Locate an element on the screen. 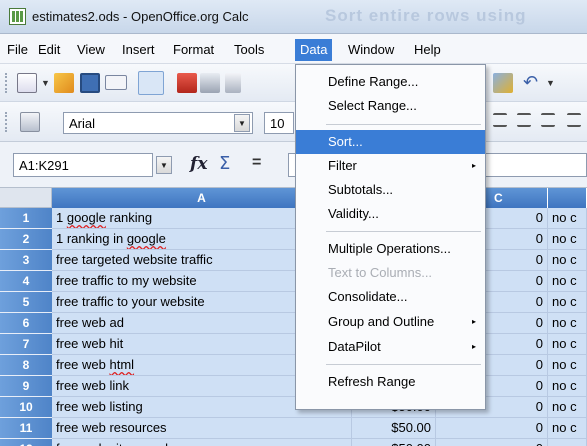 This screenshot has height=446, width=587. menu-file: File is located at coordinates (17, 50).